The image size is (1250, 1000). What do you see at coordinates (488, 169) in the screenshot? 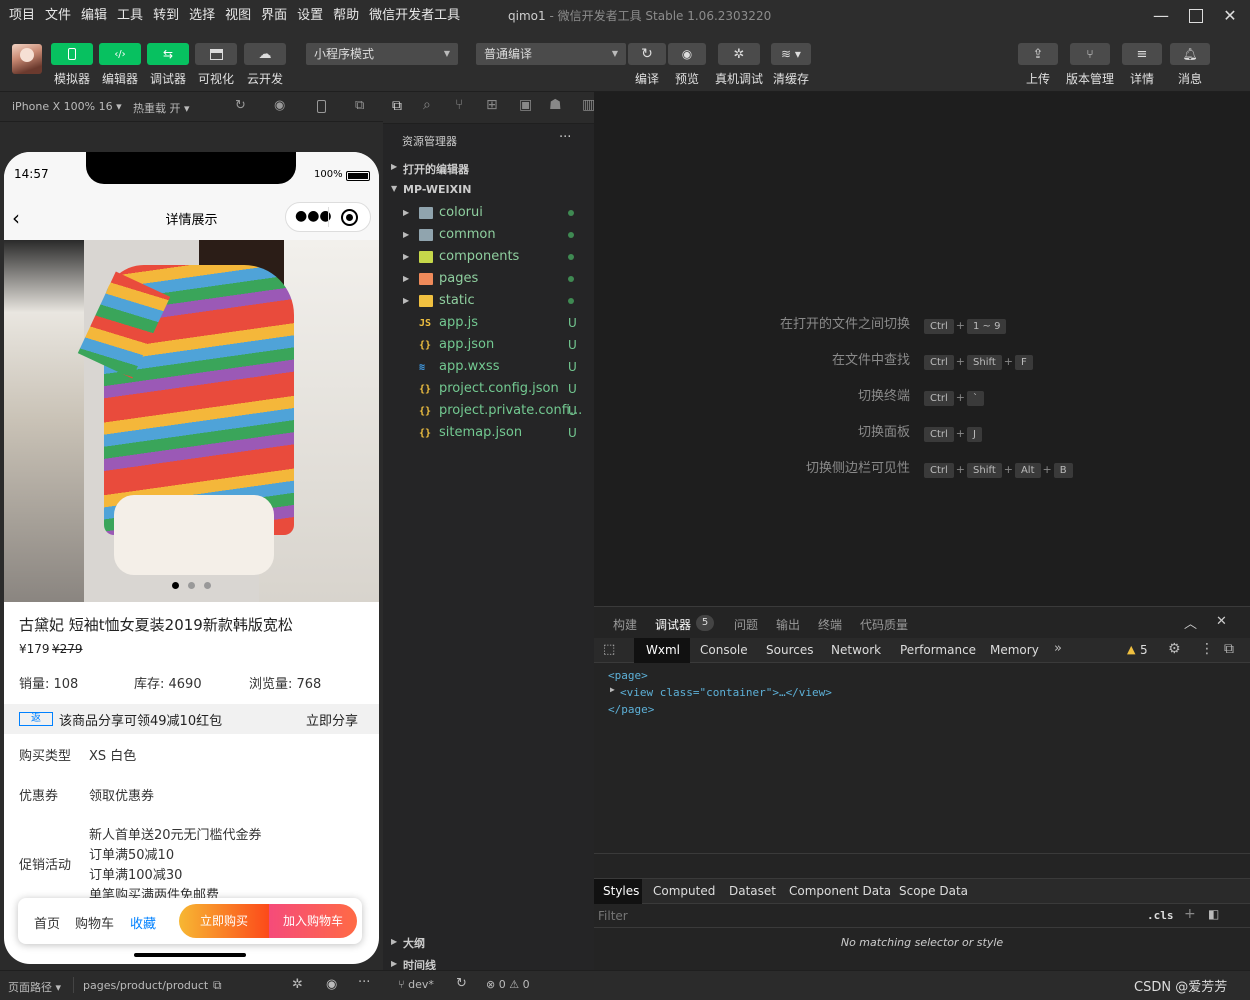
I see `open-editors-section: ▶ 打开的编辑器` at bounding box center [488, 169].